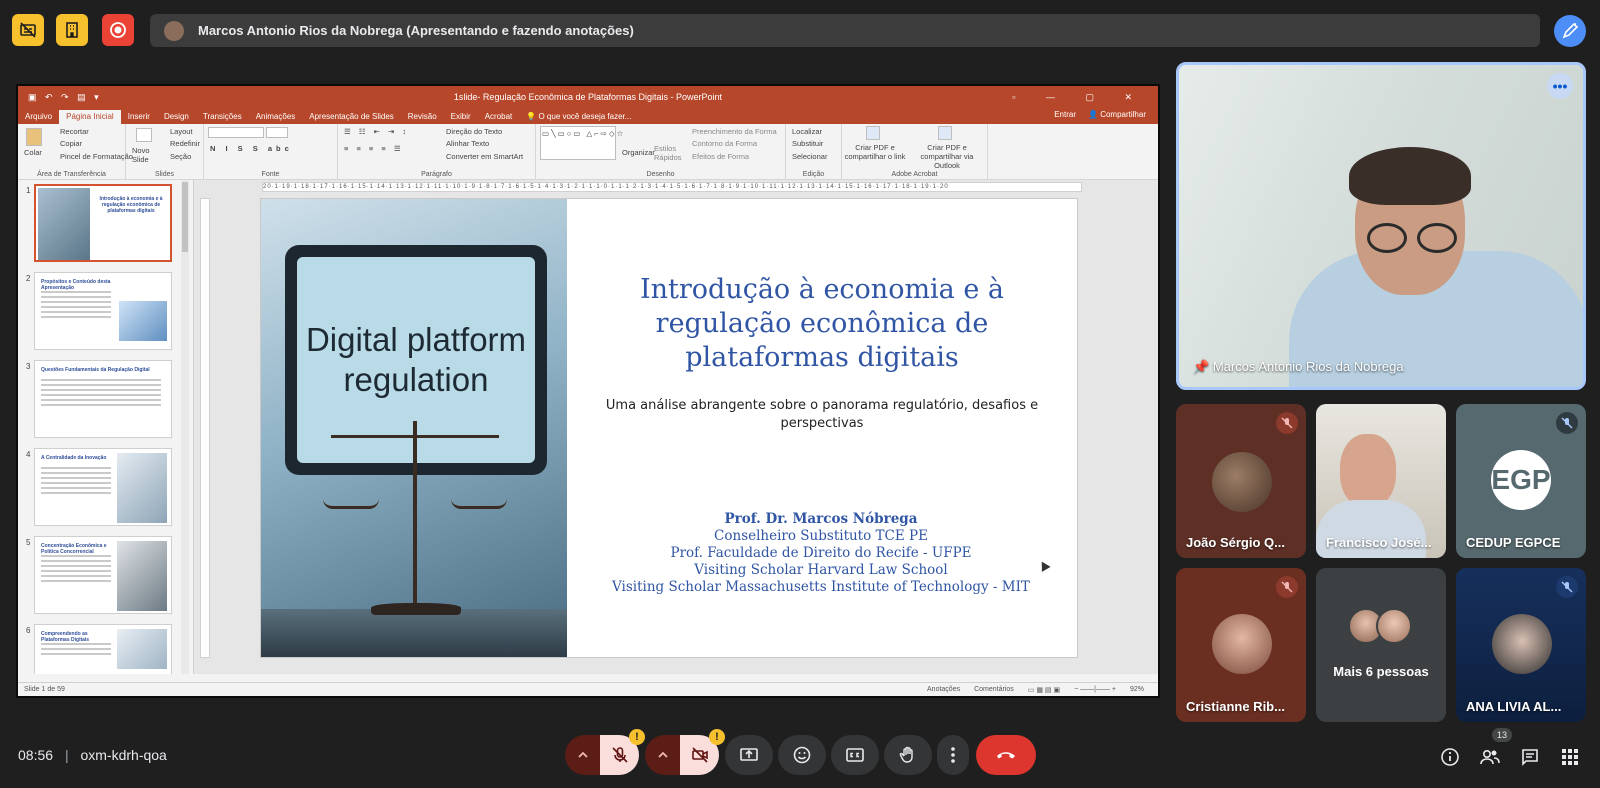  What do you see at coordinates (222, 117) in the screenshot?
I see `tab-transicoes: Transições` at bounding box center [222, 117].